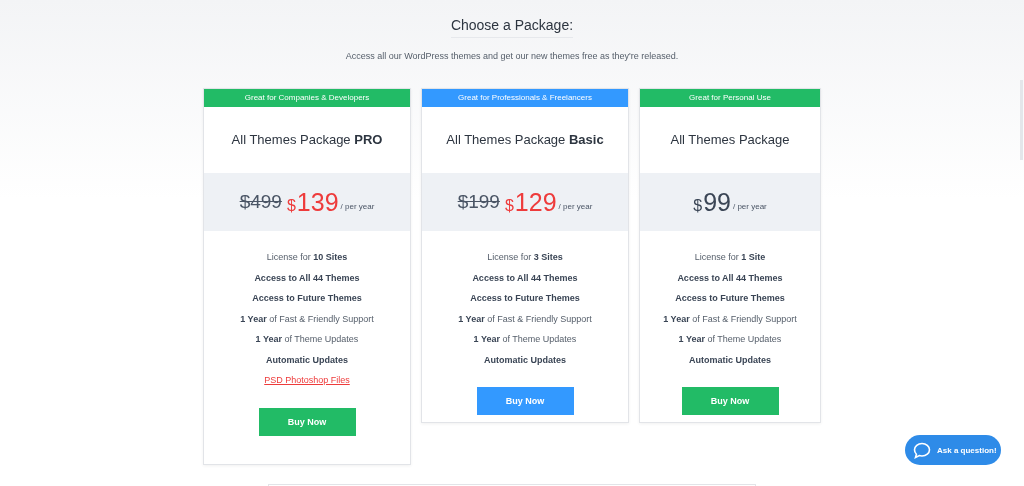 The image size is (1024, 486). Describe the element at coordinates (953, 450) in the screenshot. I see `ask-question-button: Ask a question!` at that location.